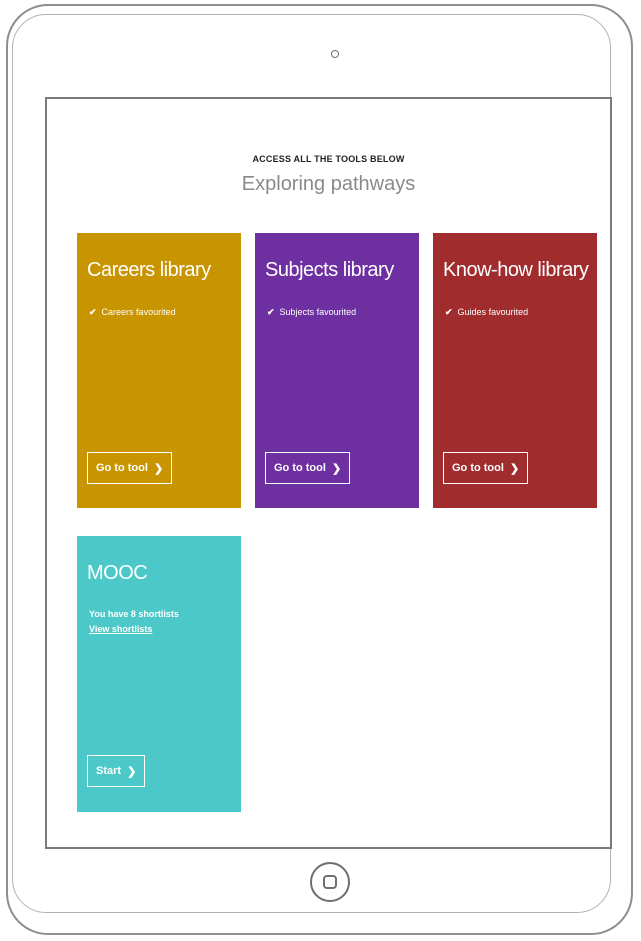  I want to click on home-button, so click(330, 882).